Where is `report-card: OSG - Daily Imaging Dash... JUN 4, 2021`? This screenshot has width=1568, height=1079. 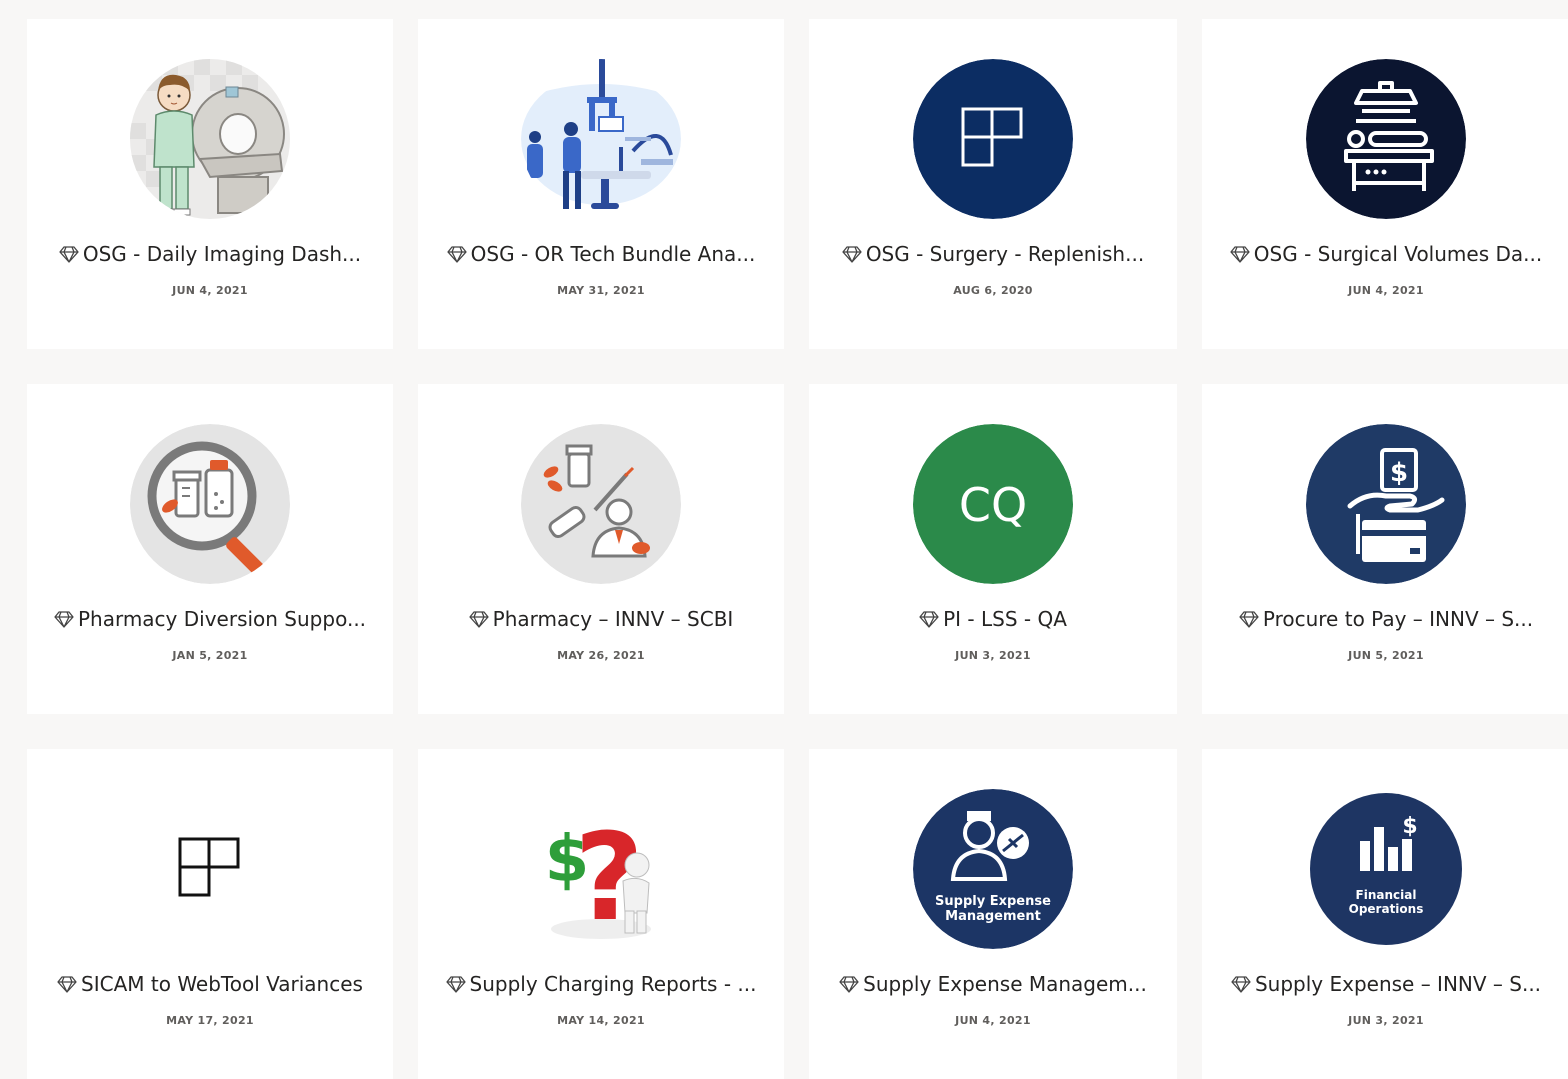 report-card: OSG - Daily Imaging Dash... JUN 4, 2021 is located at coordinates (210, 184).